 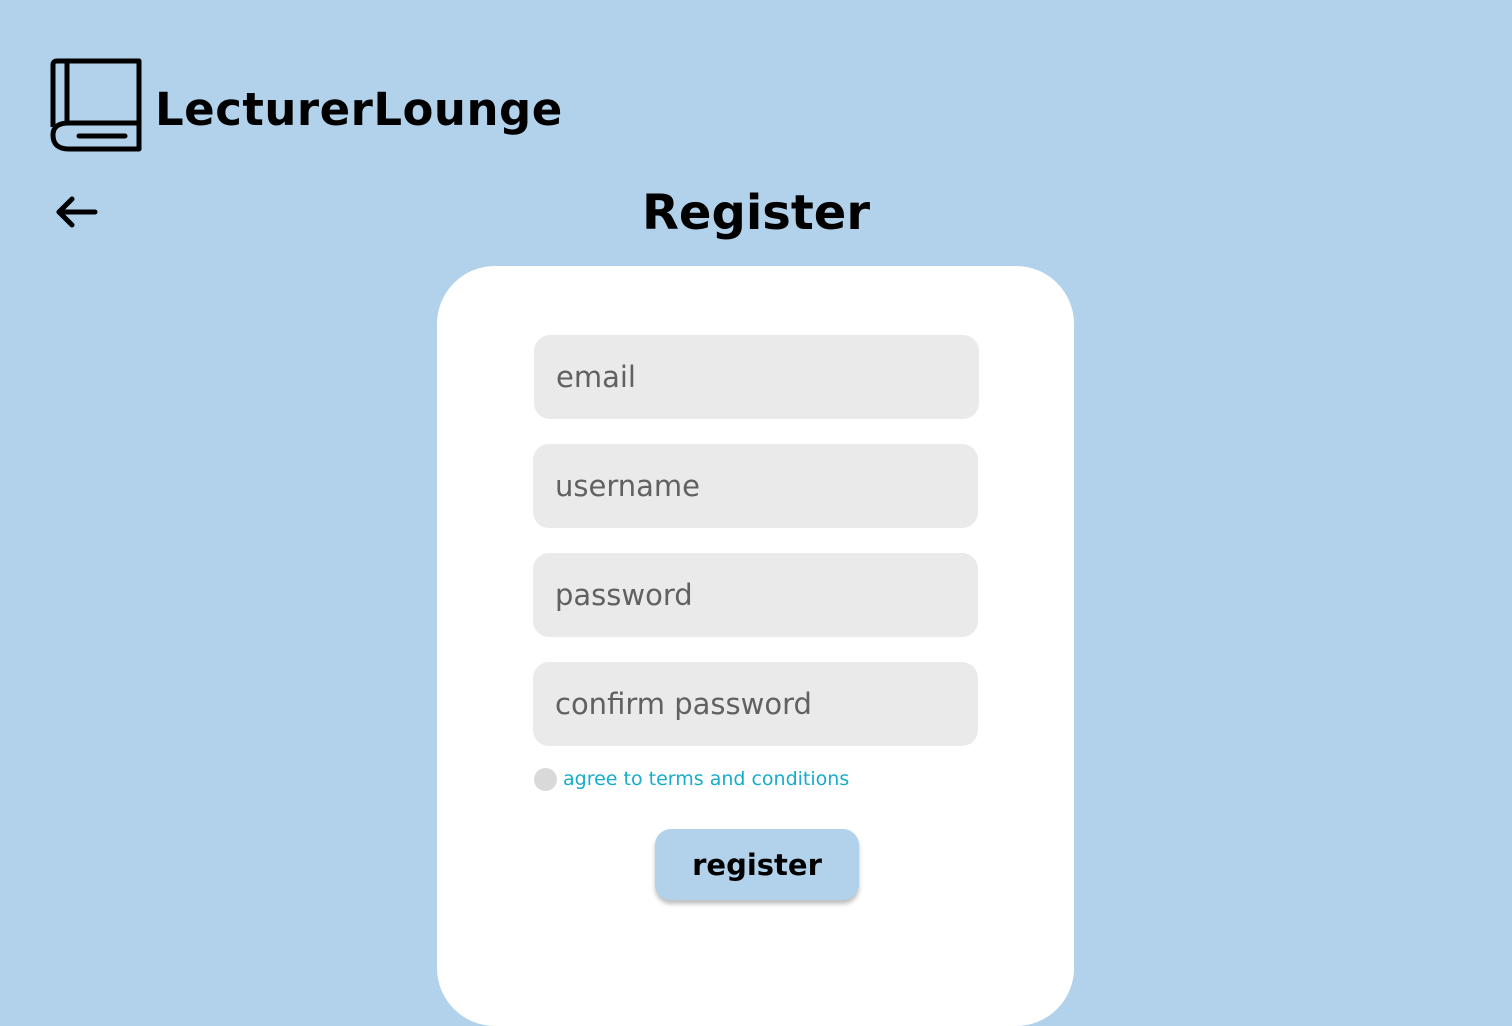 I want to click on confirm-password-input, so click(x=755, y=704).